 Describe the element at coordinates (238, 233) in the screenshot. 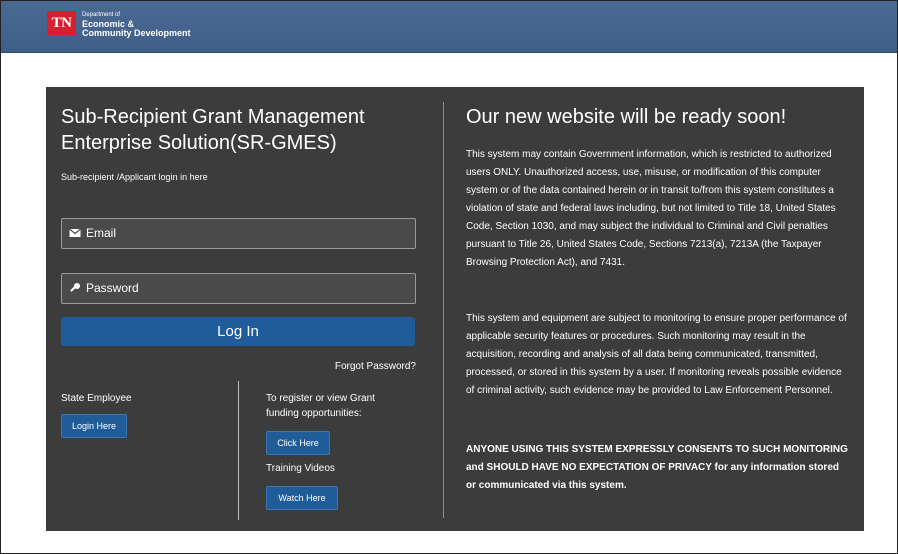

I see `email-field: Email` at that location.